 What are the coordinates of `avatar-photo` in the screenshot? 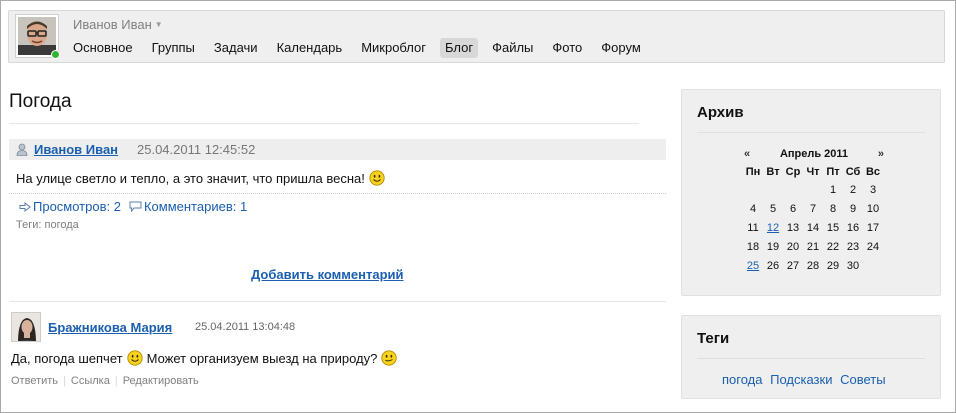 It's located at (37, 36).